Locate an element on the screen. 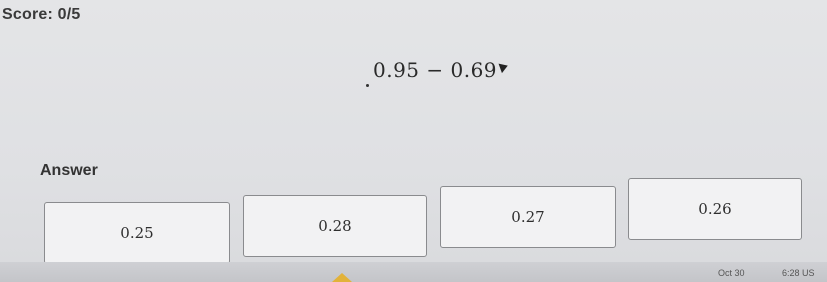 The image size is (827, 282). taskbar-time: 6:28 US is located at coordinates (798, 273).